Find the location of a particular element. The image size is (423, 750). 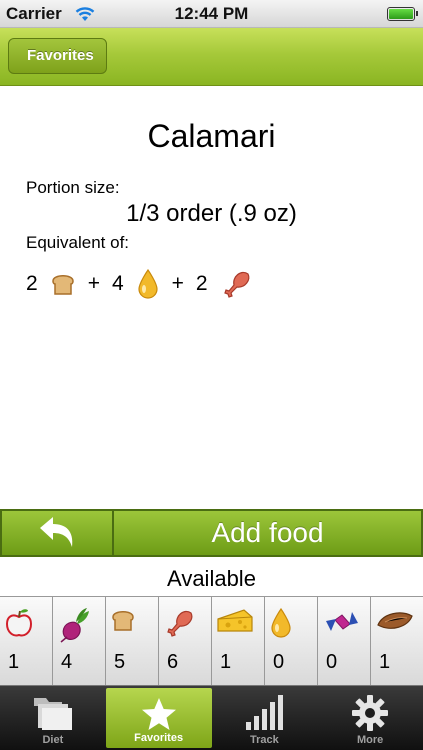

candy-icon is located at coordinates (342, 621).